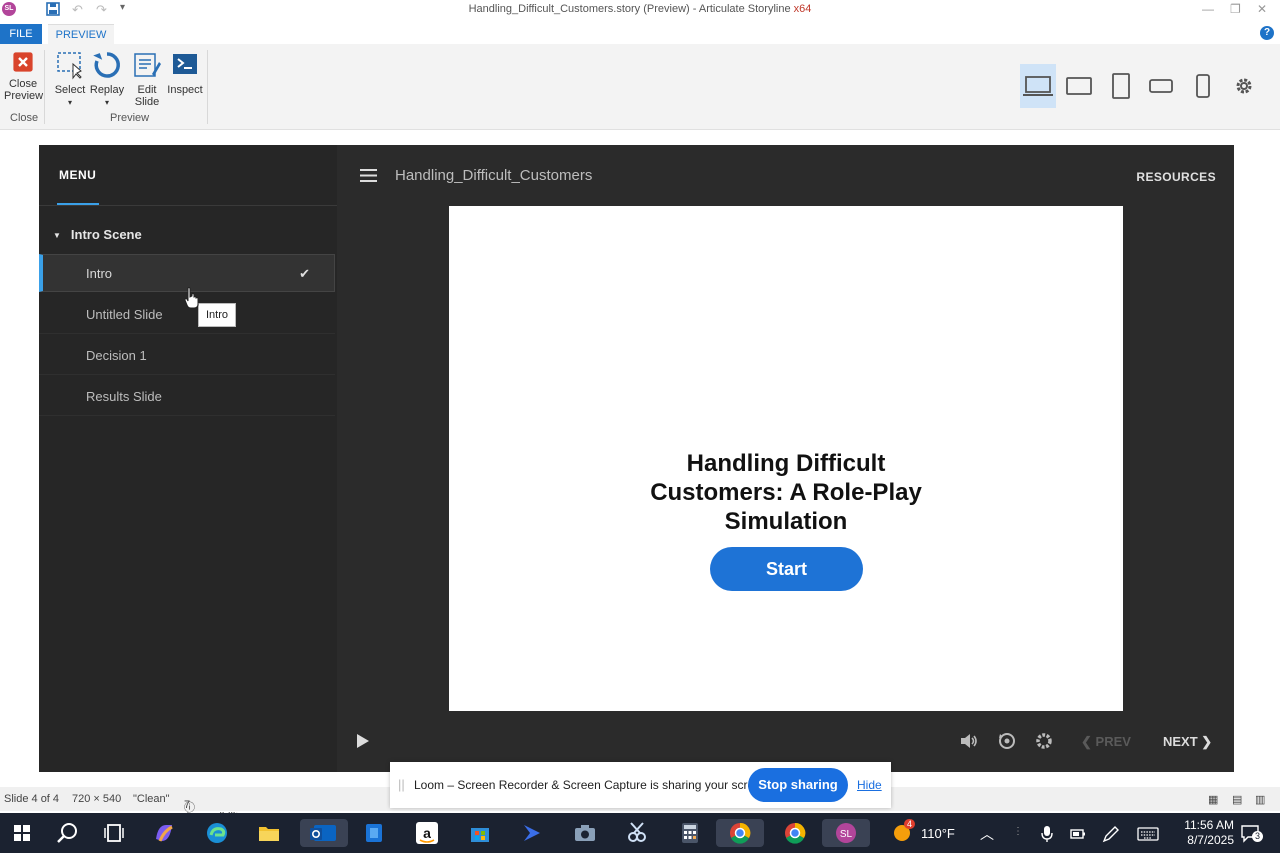 The width and height of the screenshot is (1280, 853). I want to click on windows-start-icon, so click(22, 833).